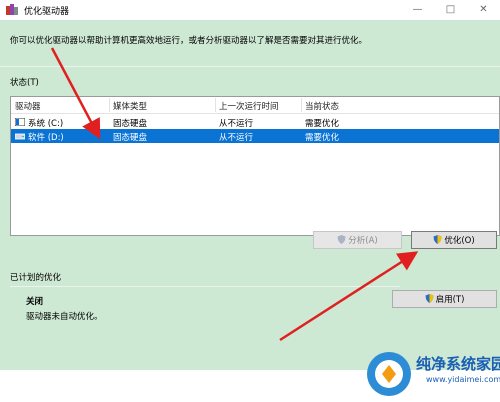 The height and width of the screenshot is (402, 500). What do you see at coordinates (458, 364) in the screenshot?
I see `watermark-text: 纯净系统家园` at bounding box center [458, 364].